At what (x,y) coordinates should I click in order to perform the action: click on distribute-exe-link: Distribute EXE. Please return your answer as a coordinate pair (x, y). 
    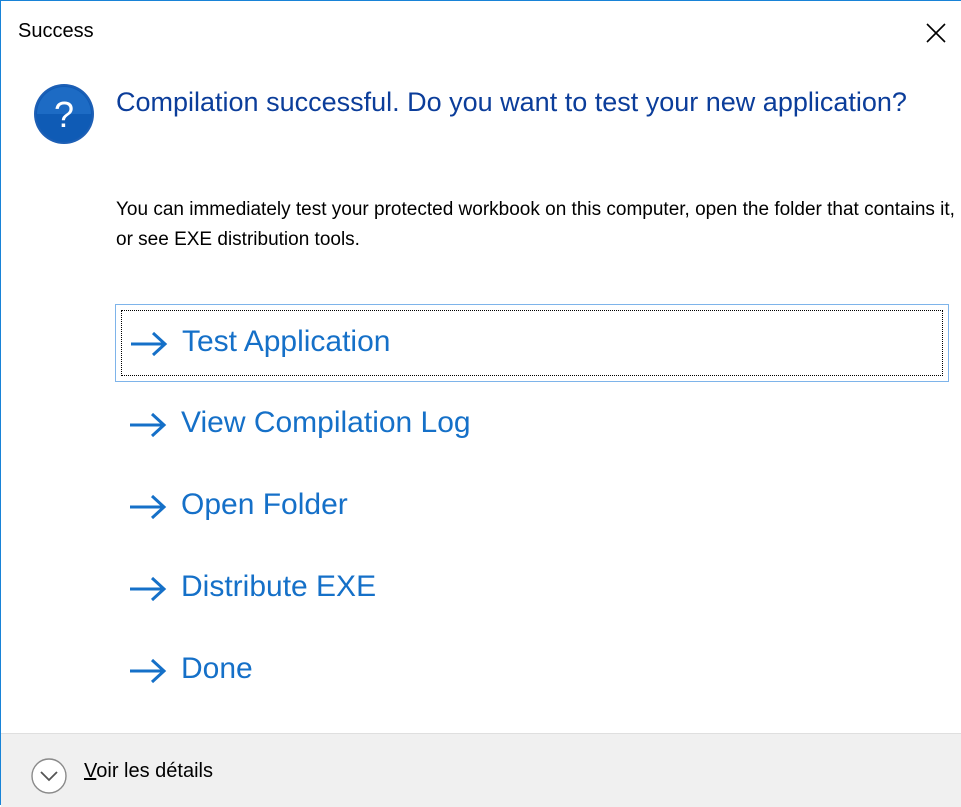
    Looking at the image, I should click on (532, 589).